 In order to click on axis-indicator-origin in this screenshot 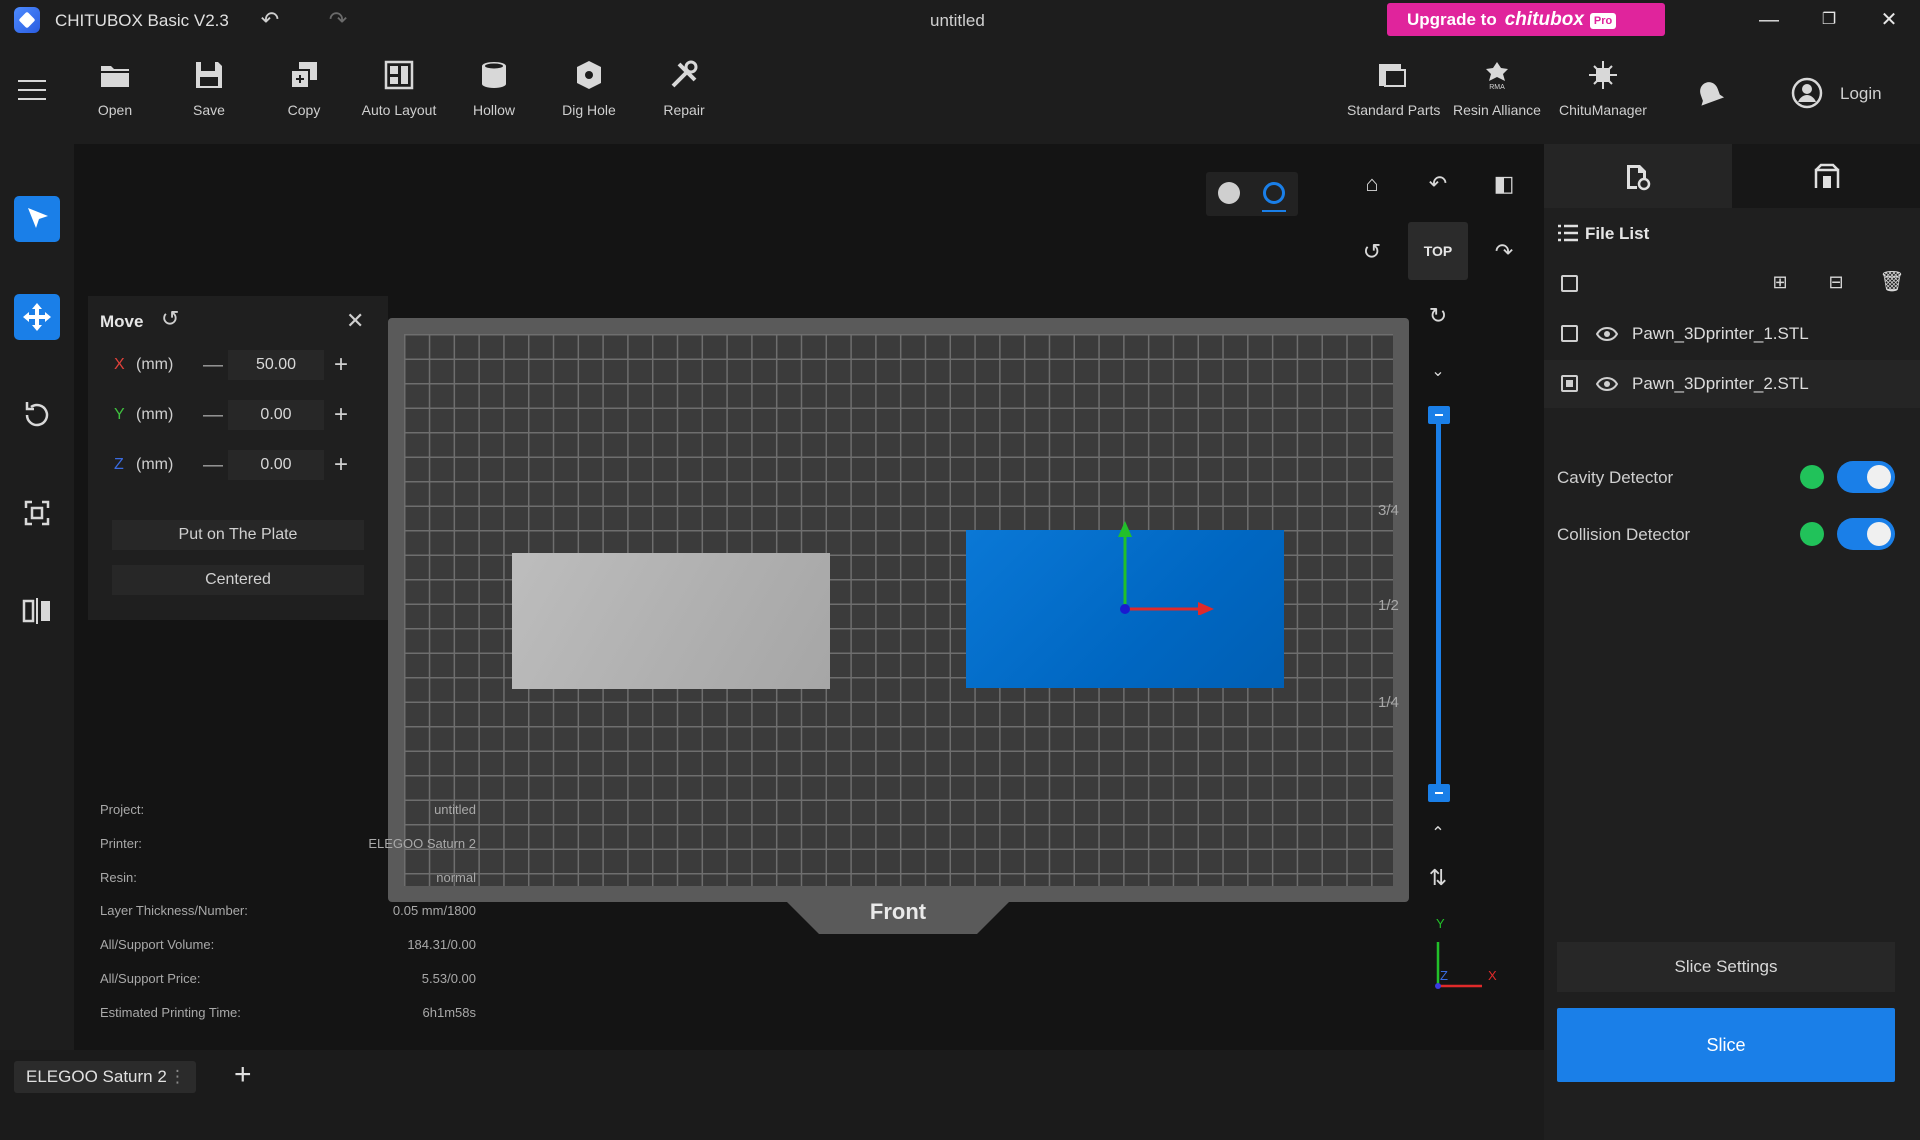, I will do `click(1438, 986)`.